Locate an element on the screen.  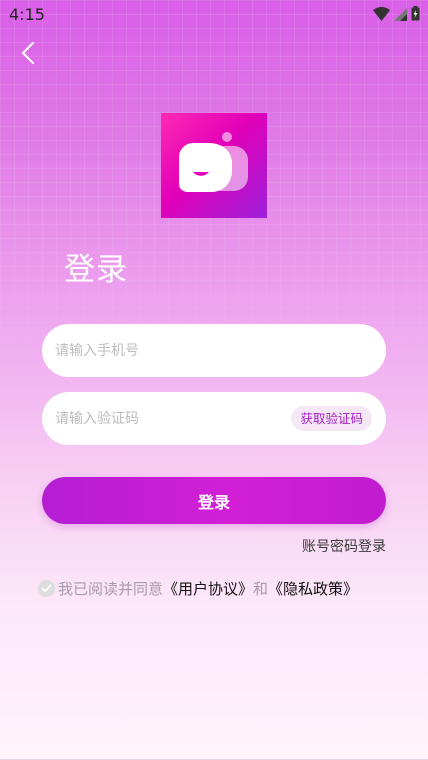
page-title: 登录 is located at coordinates (96, 270).